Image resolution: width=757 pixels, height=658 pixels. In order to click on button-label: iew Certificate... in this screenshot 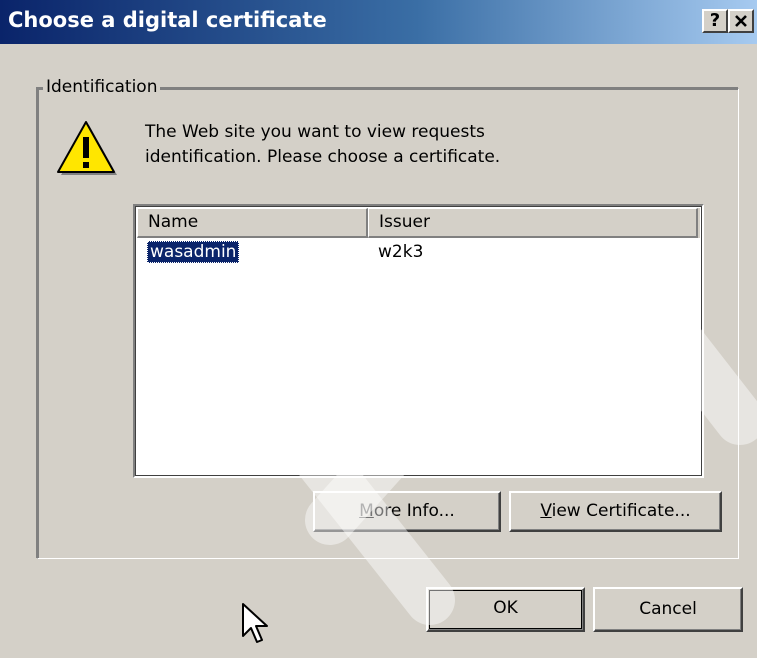, I will do `click(621, 511)`.